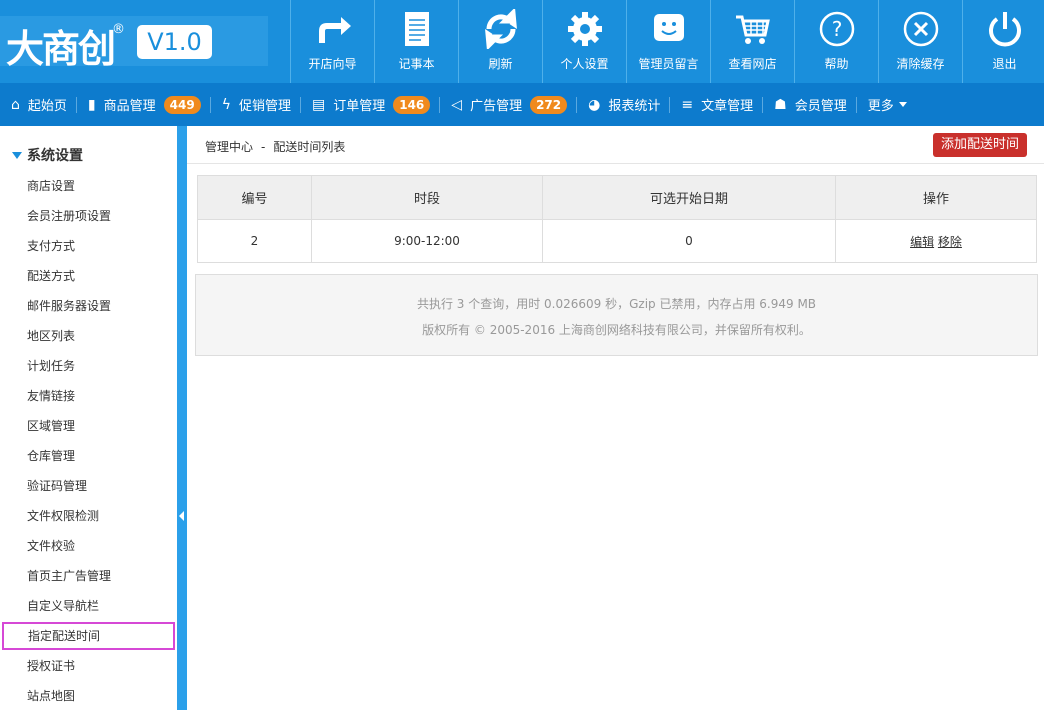 The width and height of the screenshot is (1044, 710). What do you see at coordinates (88, 695) in the screenshot?
I see `sidebar-item: 站点地图` at bounding box center [88, 695].